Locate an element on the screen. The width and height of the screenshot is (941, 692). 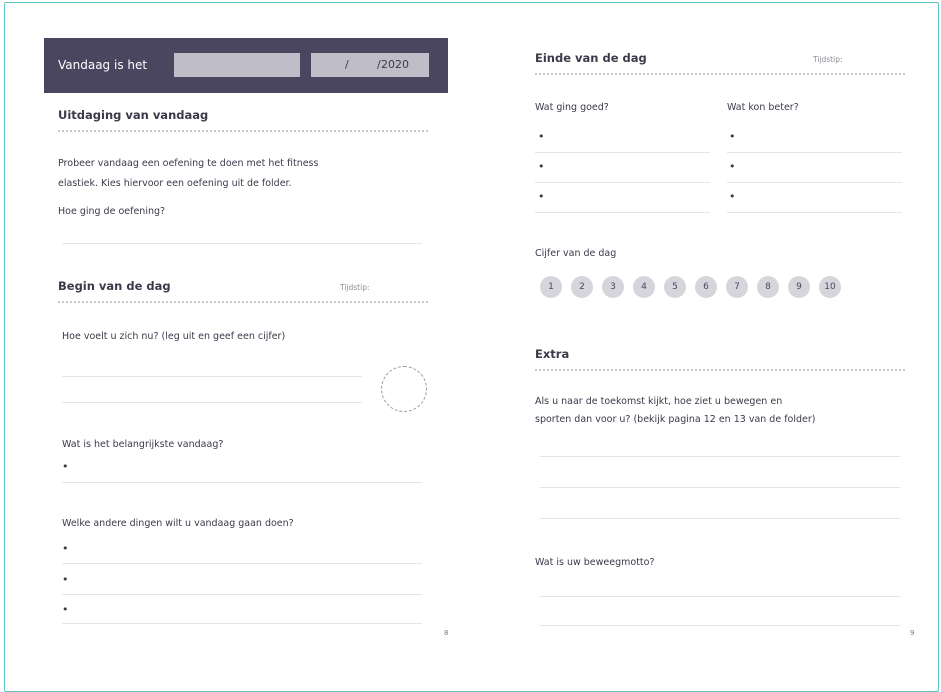
page-number: 8 is located at coordinates (446, 633).